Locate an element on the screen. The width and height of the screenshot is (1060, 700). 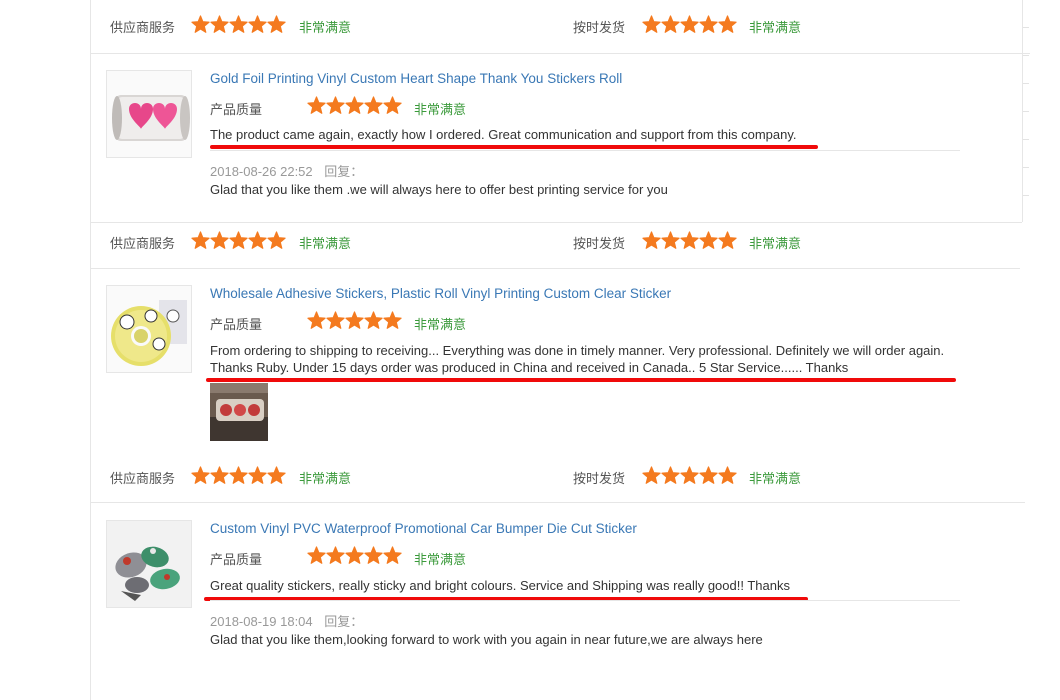
reply-meta: 2018-08-26 22:52 回复： is located at coordinates (286, 170).